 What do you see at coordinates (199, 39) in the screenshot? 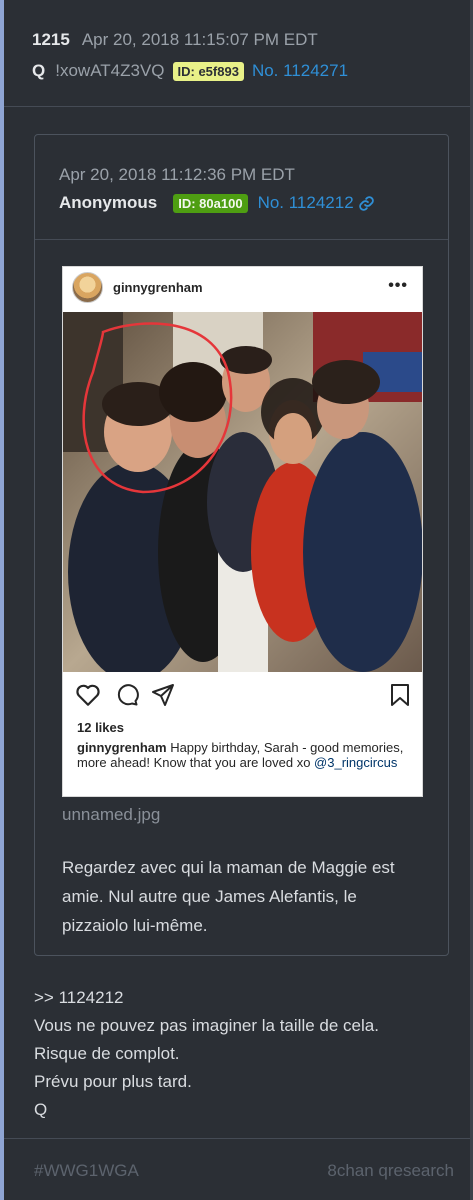
I see `post-date: Apr 20, 2018 11:15:07 PM EDT` at bounding box center [199, 39].